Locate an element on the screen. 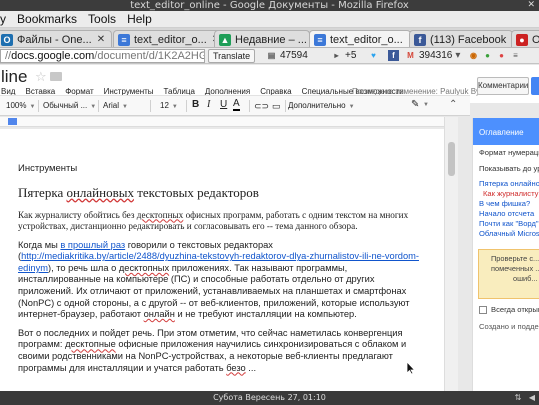 The image size is (539, 405). toolbar-icons: ◉ ● ● ≡ is located at coordinates (496, 55).